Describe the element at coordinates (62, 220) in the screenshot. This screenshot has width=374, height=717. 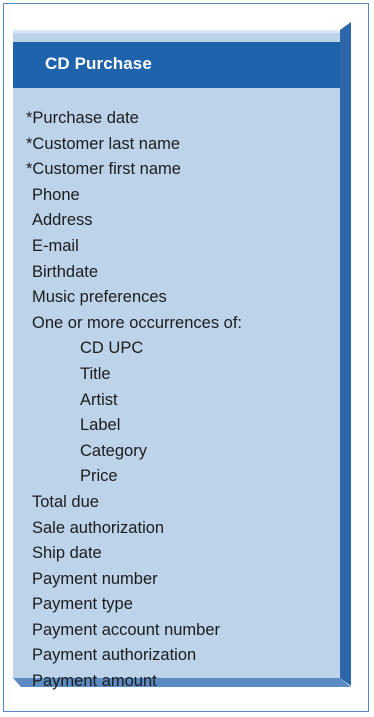
I see `field-item: Address` at that location.